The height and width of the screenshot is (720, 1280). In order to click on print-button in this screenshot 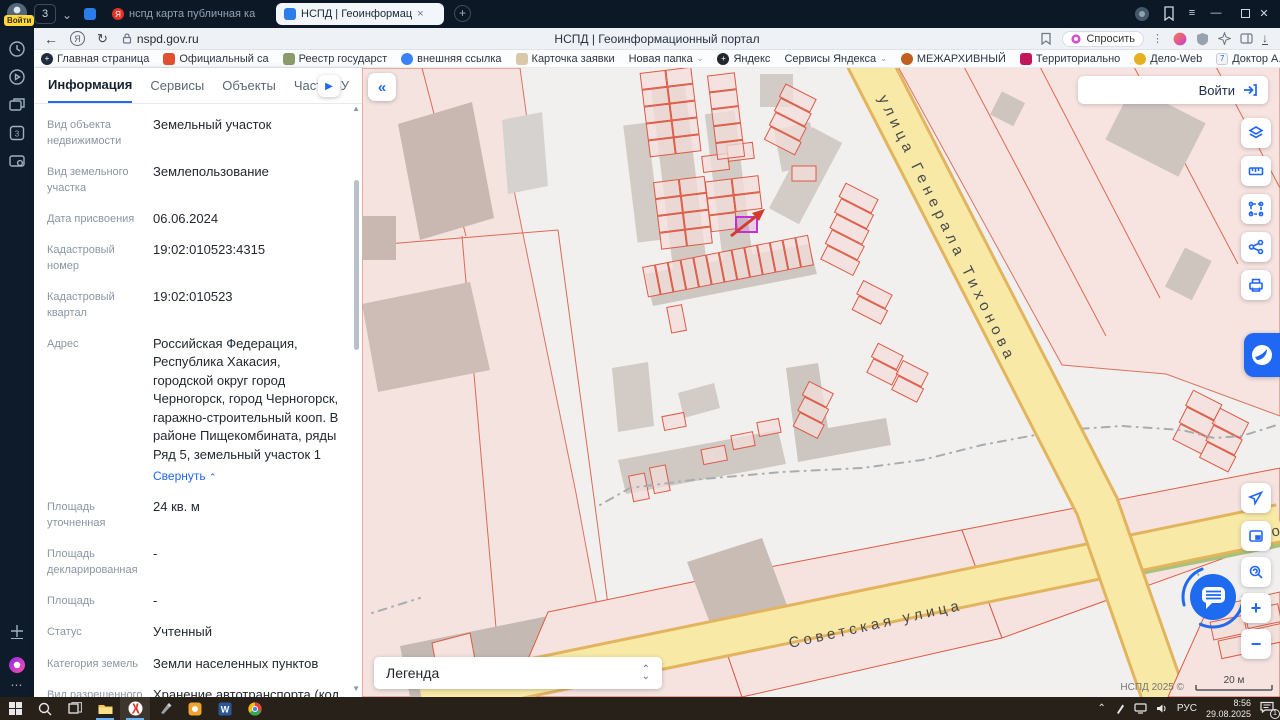, I will do `click(1256, 285)`.